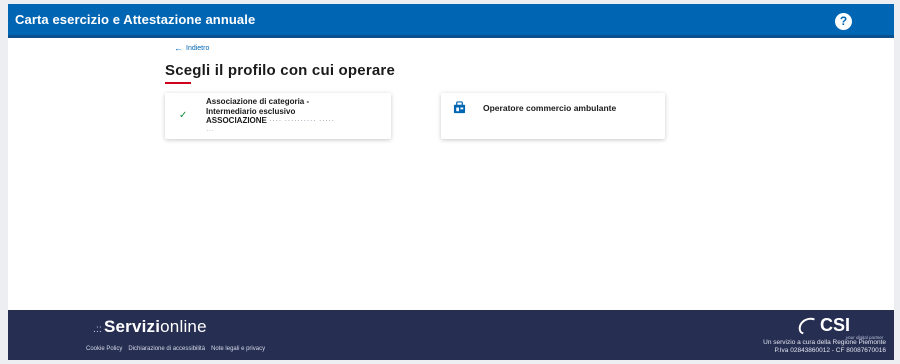 The height and width of the screenshot is (364, 900). I want to click on csi-logo: CSI your digital partner, so click(841, 327).